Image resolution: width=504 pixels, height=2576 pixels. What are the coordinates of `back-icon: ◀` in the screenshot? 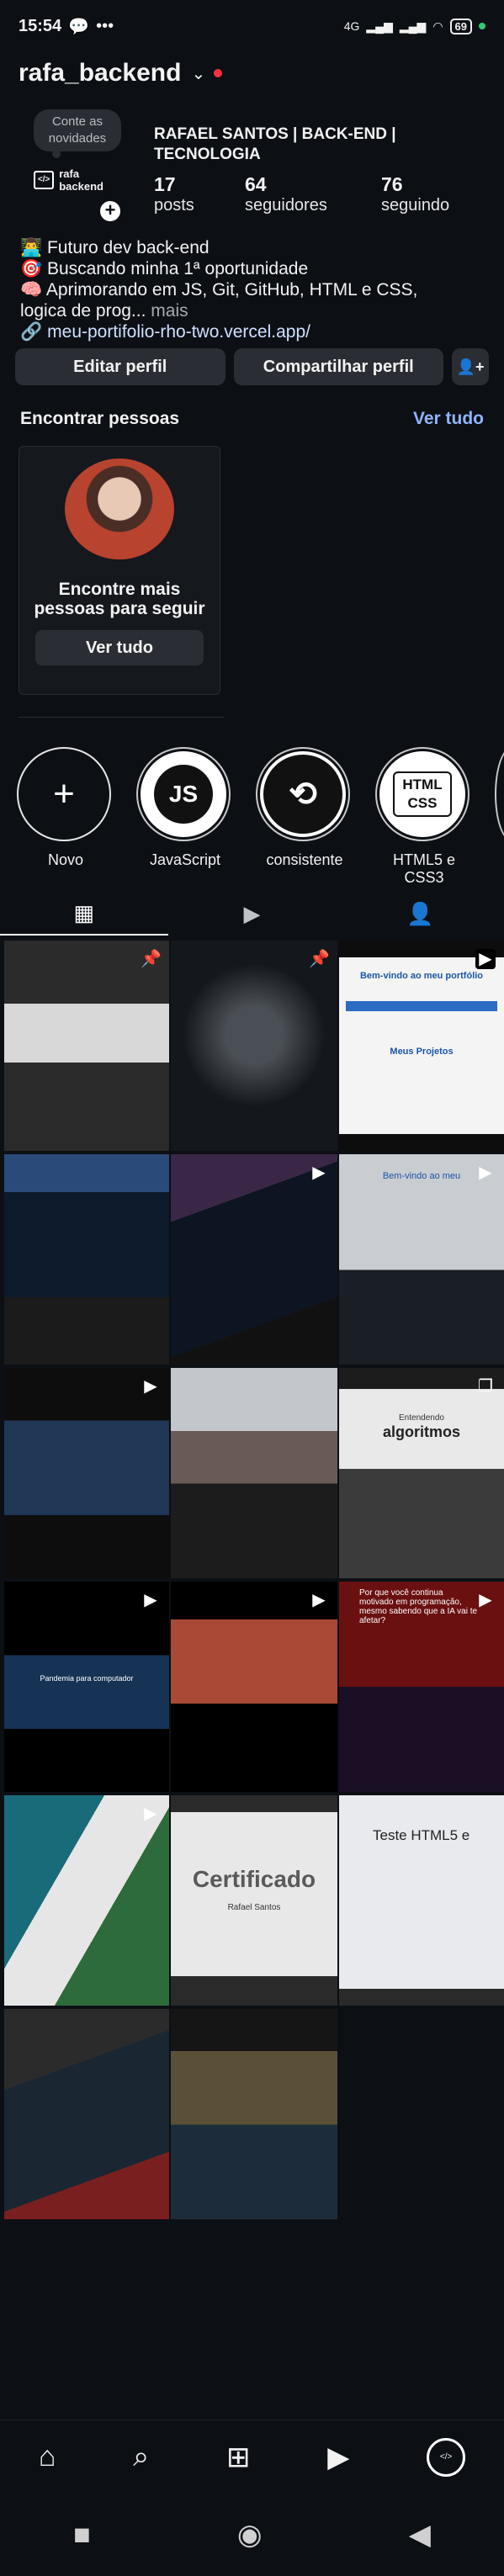 It's located at (420, 2535).